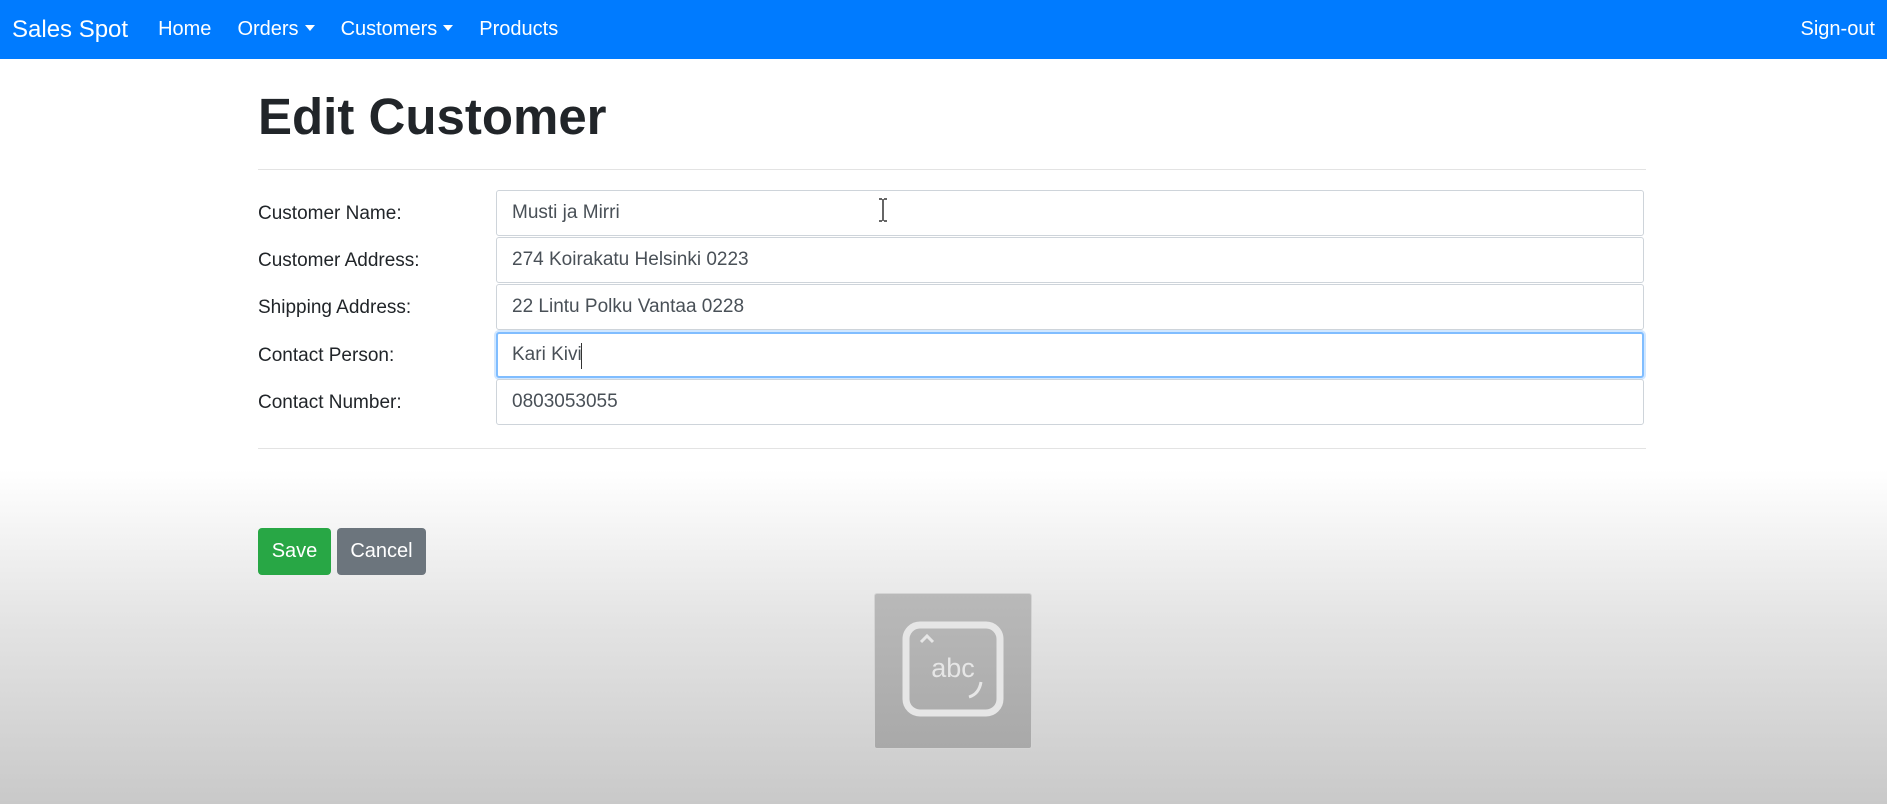 Image resolution: width=1887 pixels, height=804 pixels. Describe the element at coordinates (294, 551) in the screenshot. I see `save-button: Save` at that location.